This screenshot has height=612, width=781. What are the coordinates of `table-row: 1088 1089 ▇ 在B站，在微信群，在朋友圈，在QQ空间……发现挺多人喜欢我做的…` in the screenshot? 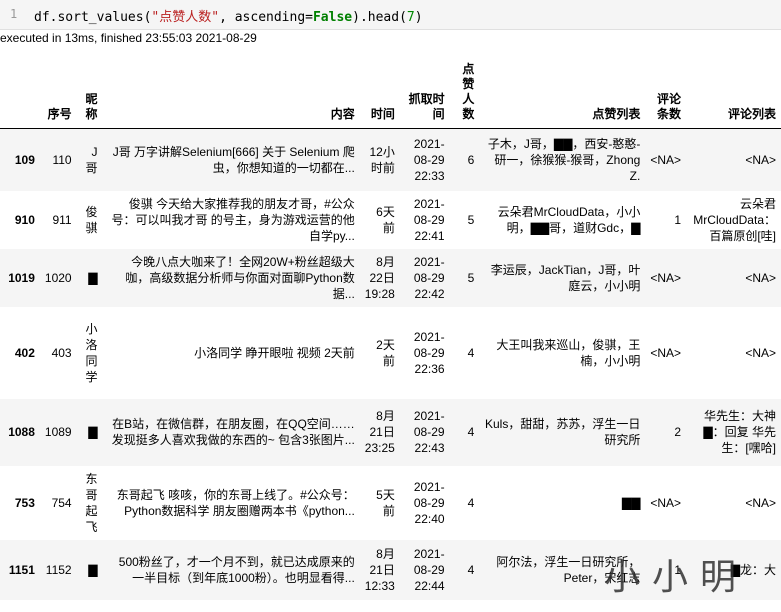 It's located at (390, 432).